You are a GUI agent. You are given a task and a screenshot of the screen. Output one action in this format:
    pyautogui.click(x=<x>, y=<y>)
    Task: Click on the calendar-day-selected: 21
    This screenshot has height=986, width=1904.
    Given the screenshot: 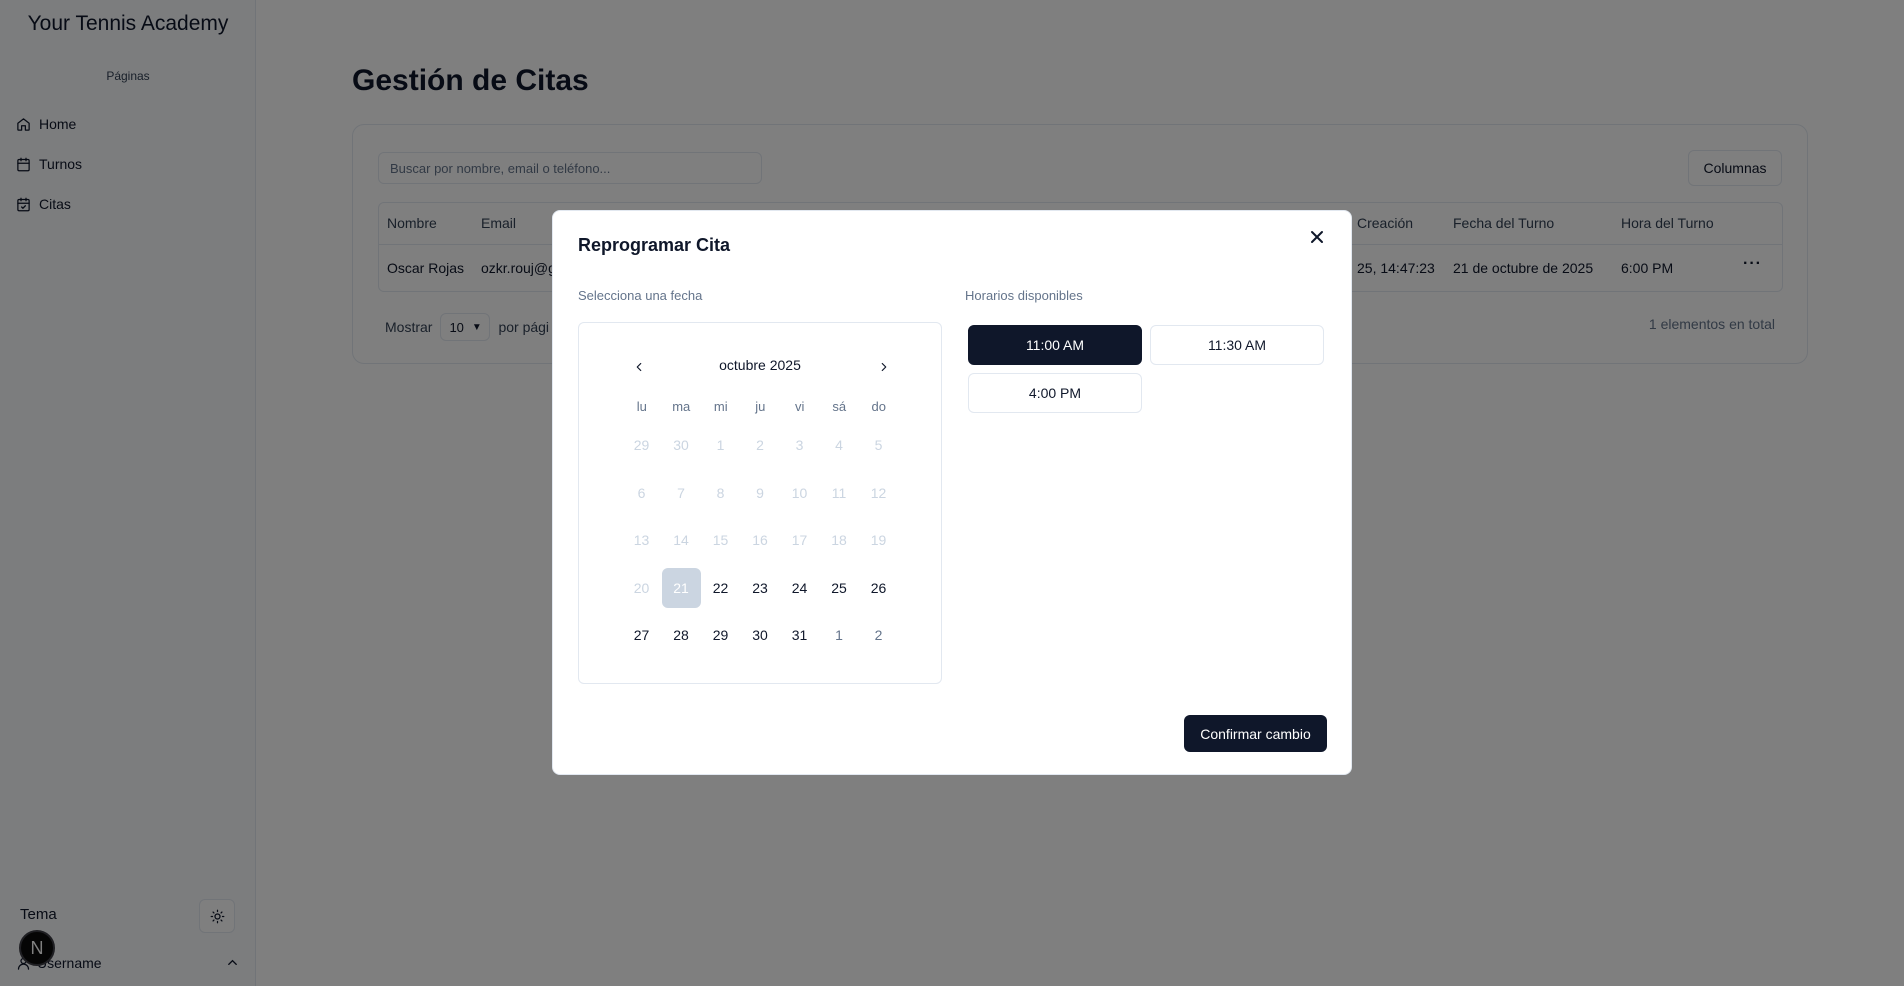 What is the action you would take?
    pyautogui.click(x=681, y=587)
    